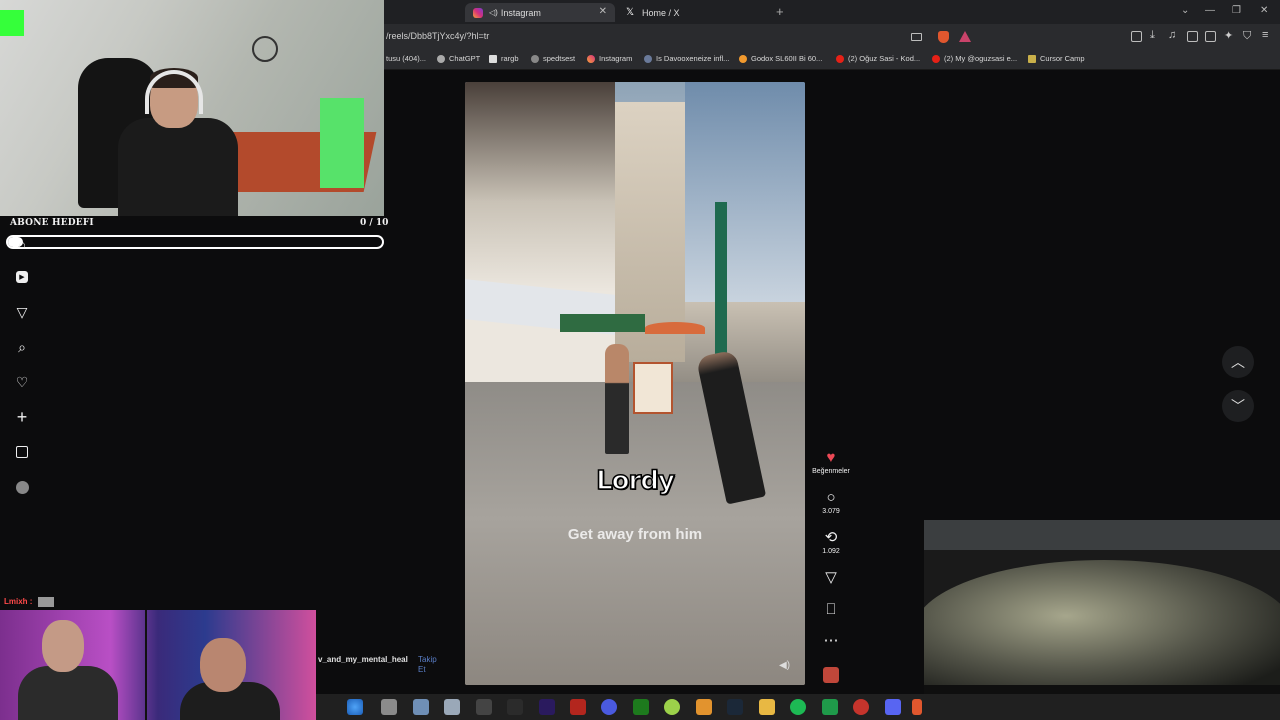 This screenshot has width=1280, height=720. I want to click on like-button: ♥ Beğenmeler, so click(831, 462).